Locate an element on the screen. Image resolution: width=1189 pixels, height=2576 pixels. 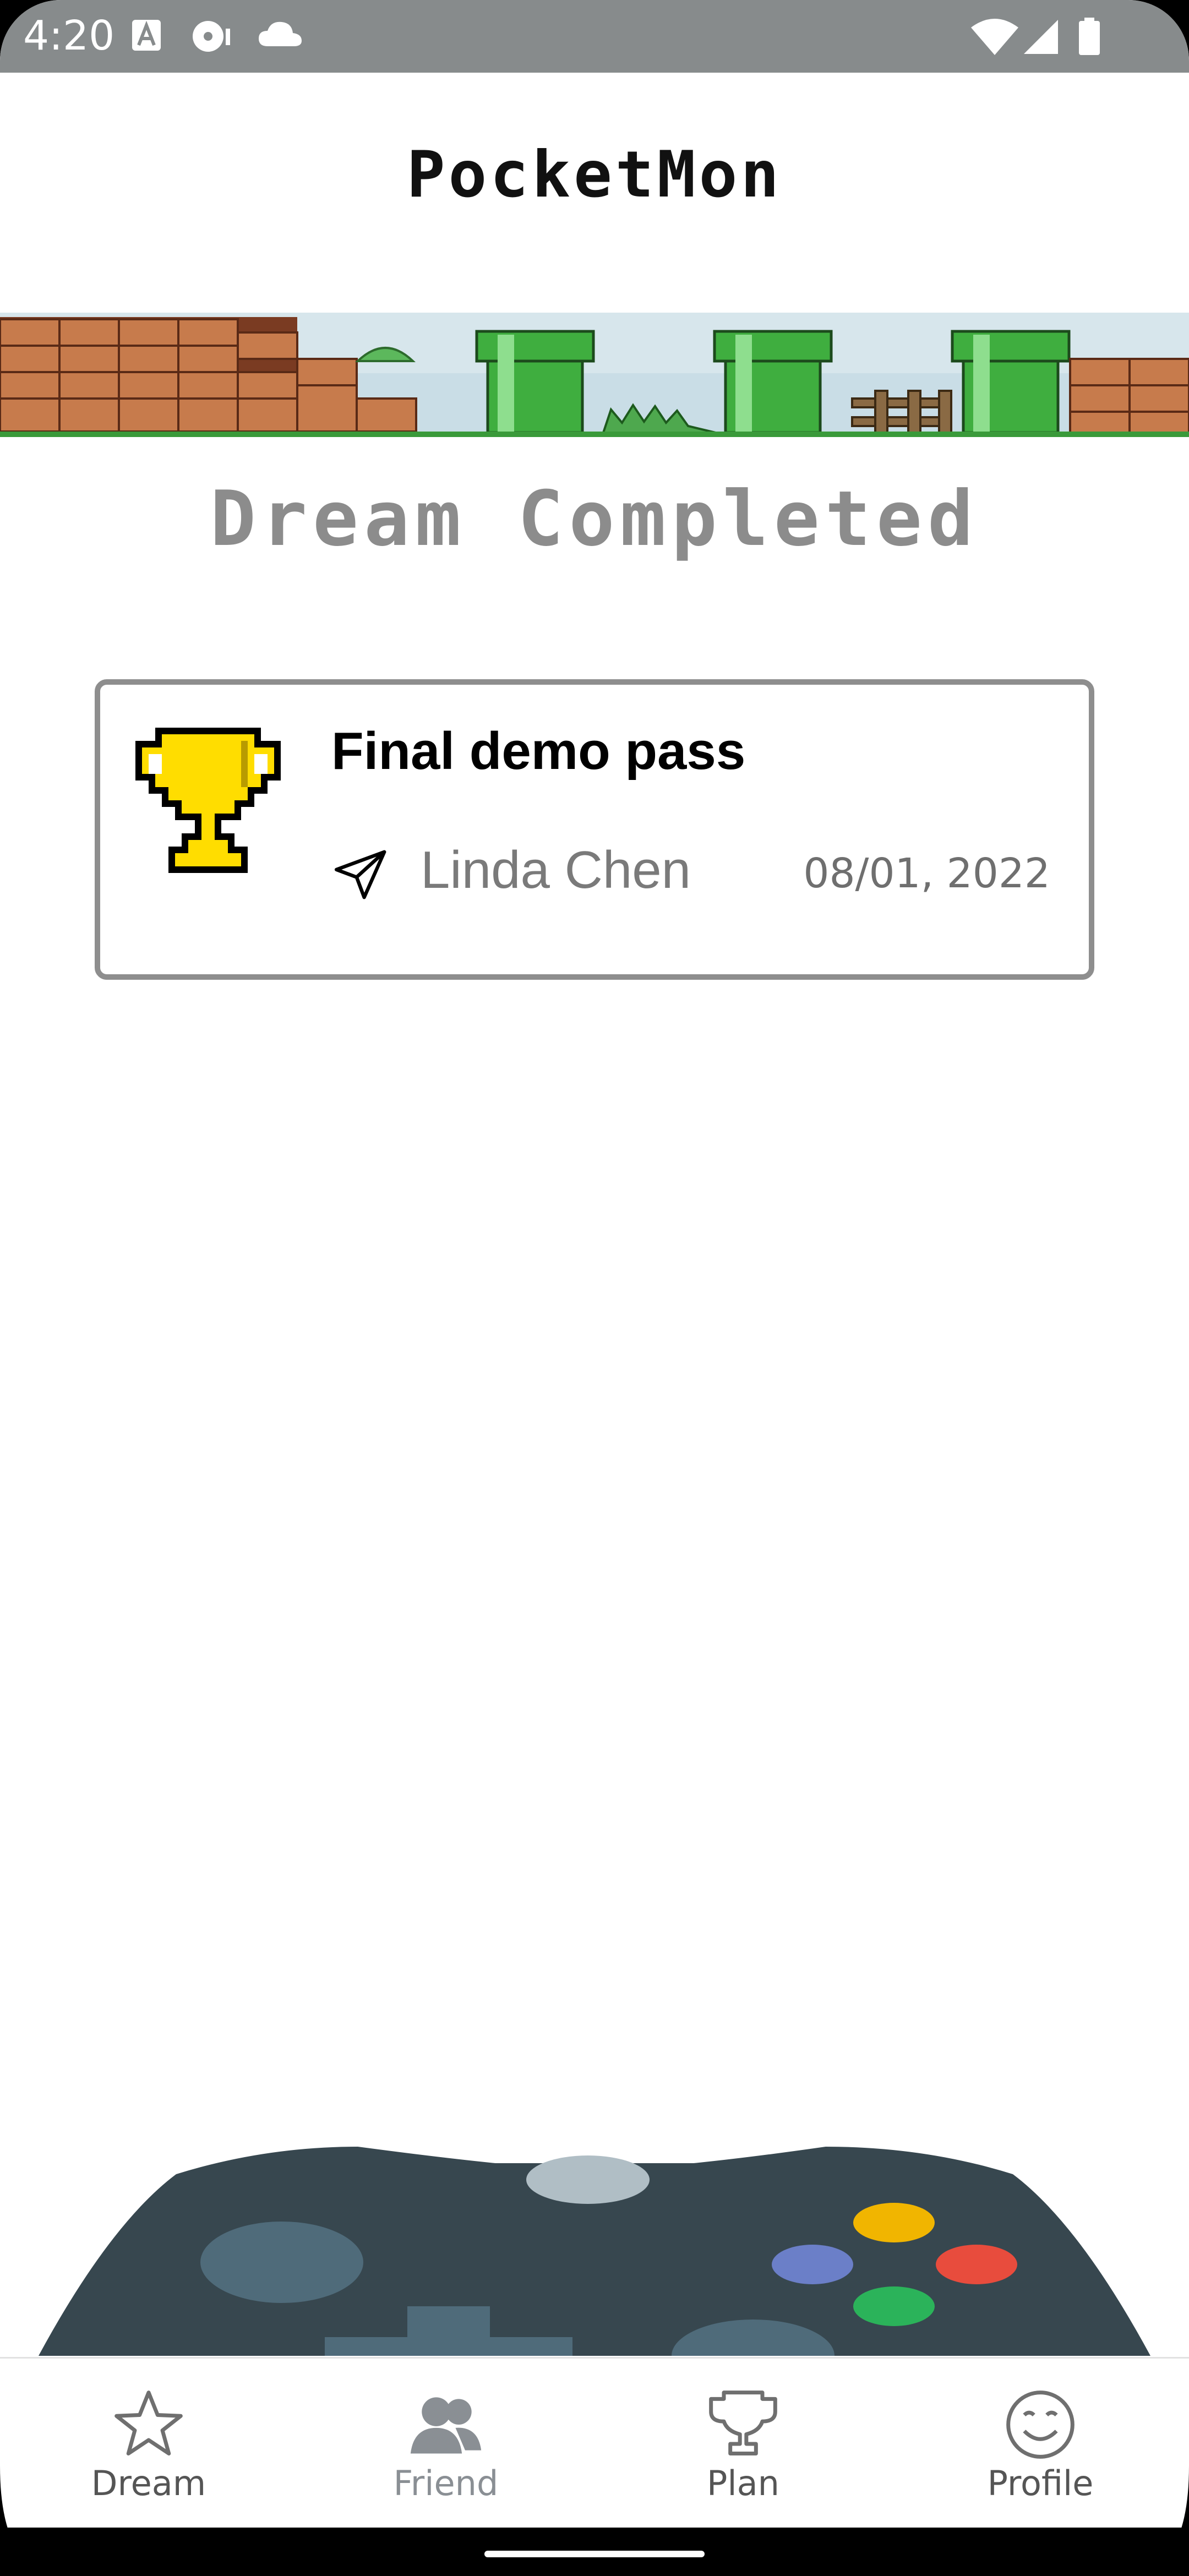
trophy-outline-icon is located at coordinates (743, 2423).